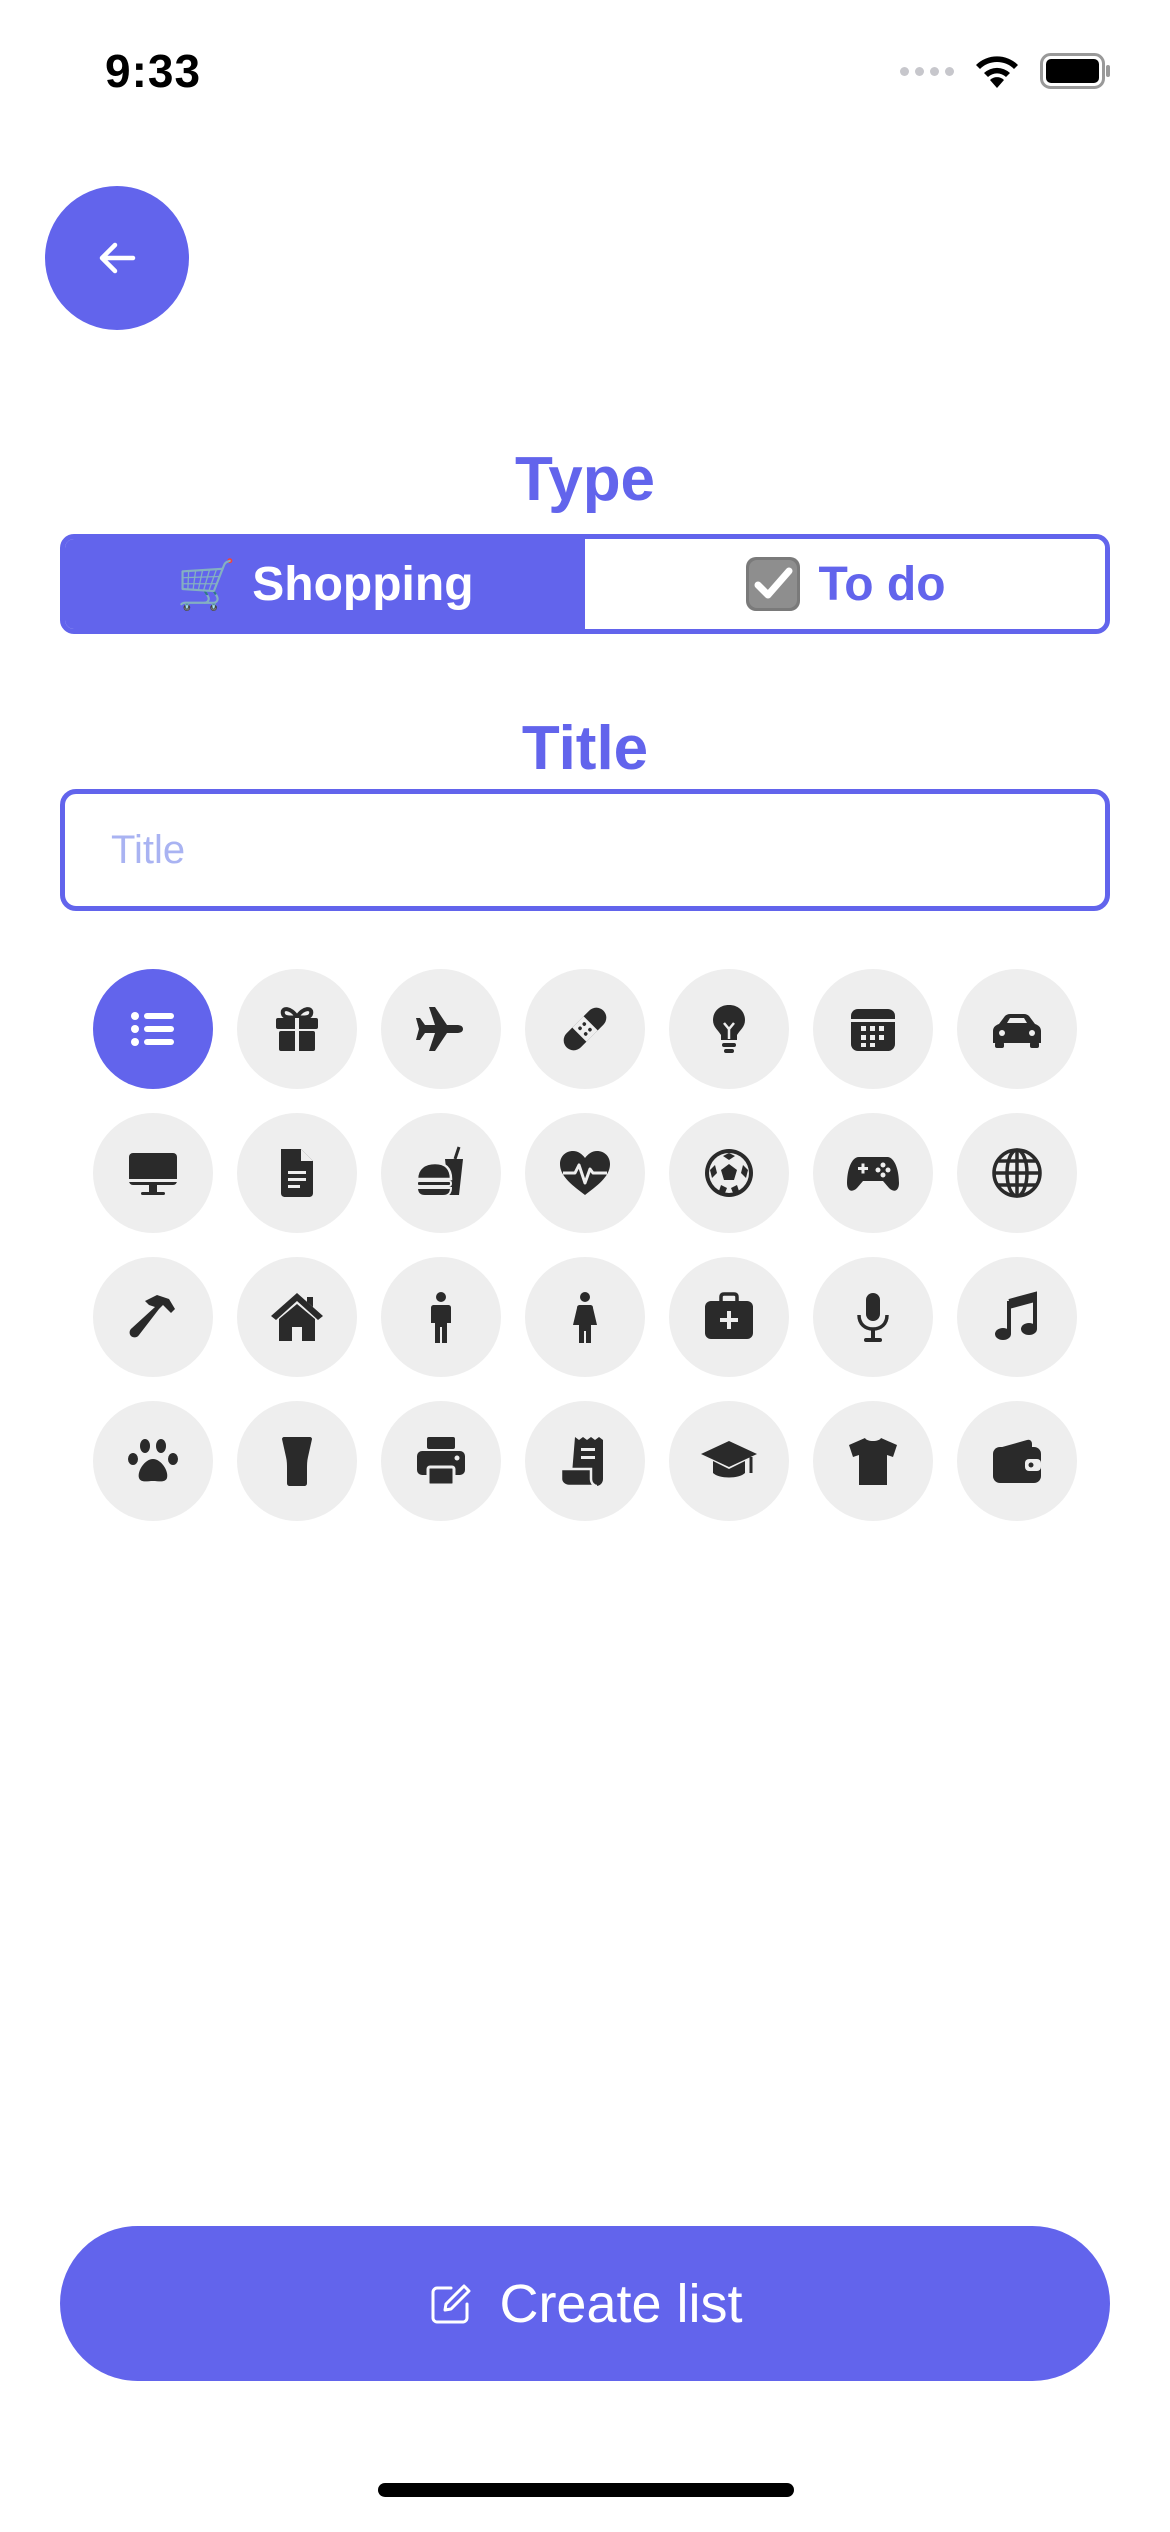 The height and width of the screenshot is (2532, 1170). What do you see at coordinates (585, 479) in the screenshot?
I see `type-heading: Type` at bounding box center [585, 479].